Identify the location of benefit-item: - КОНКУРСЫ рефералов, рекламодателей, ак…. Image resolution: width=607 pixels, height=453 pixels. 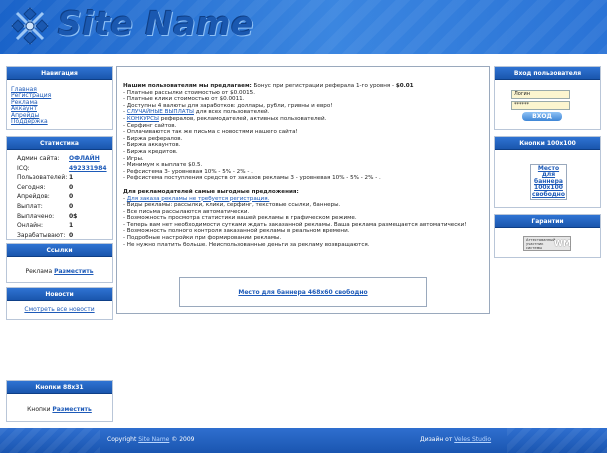
(303, 119).